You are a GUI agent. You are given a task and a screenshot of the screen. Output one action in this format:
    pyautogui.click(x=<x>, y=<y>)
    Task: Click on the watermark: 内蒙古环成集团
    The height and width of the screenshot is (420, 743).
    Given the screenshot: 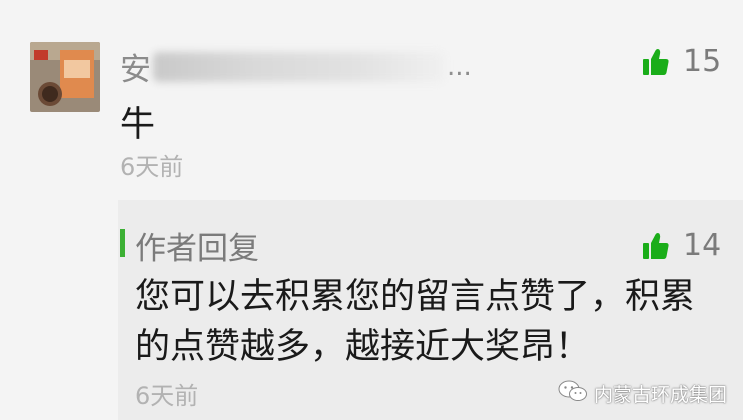 What is the action you would take?
    pyautogui.click(x=642, y=393)
    